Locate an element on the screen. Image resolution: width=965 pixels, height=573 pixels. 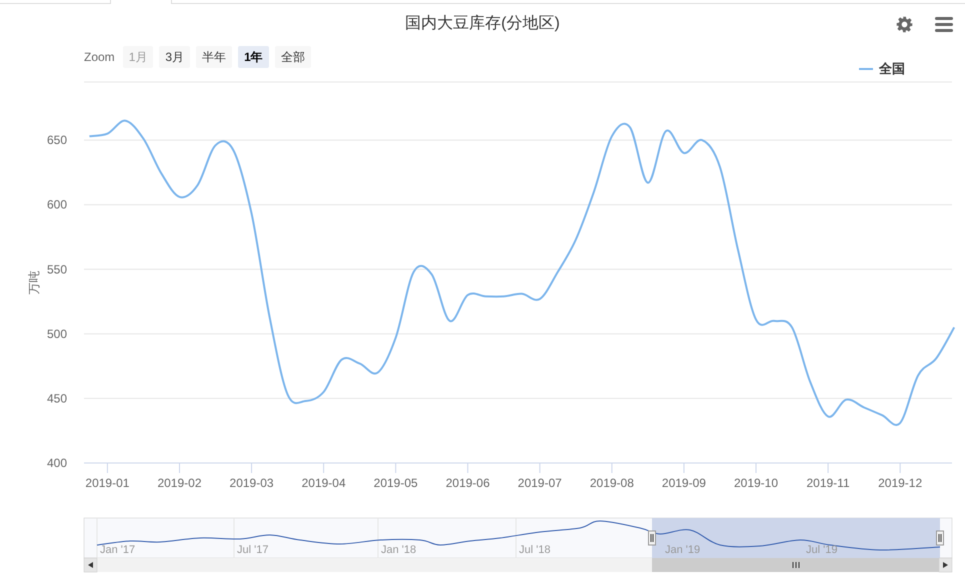
navigator-label: Jan '17 is located at coordinates (118, 550).